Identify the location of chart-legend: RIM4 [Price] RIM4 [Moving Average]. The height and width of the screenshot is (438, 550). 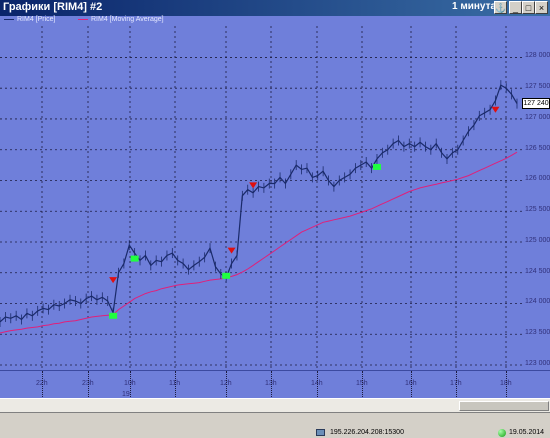
(275, 21).